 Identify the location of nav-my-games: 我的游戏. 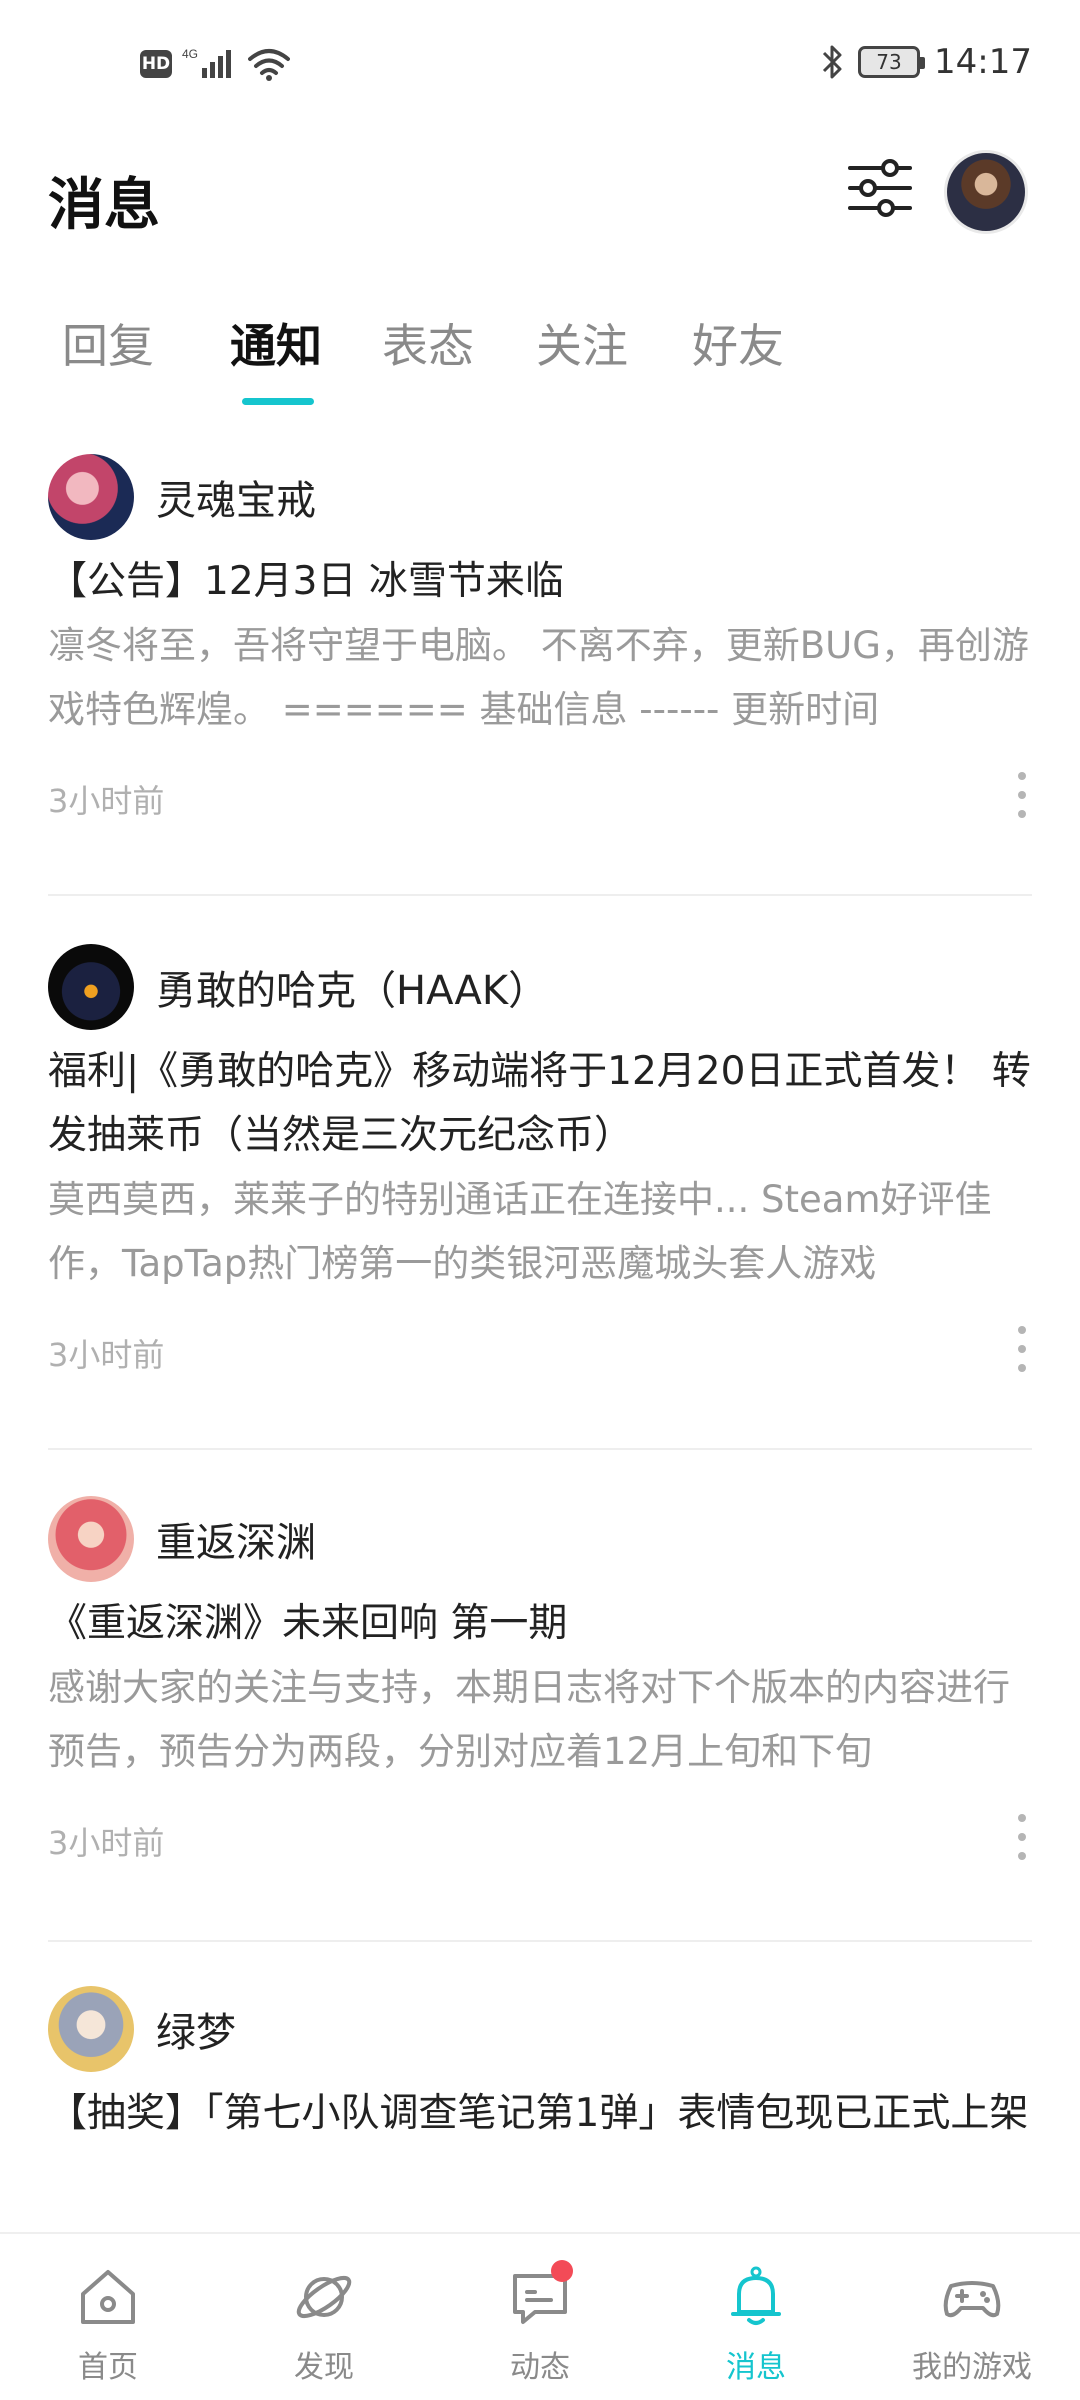
(972, 2327).